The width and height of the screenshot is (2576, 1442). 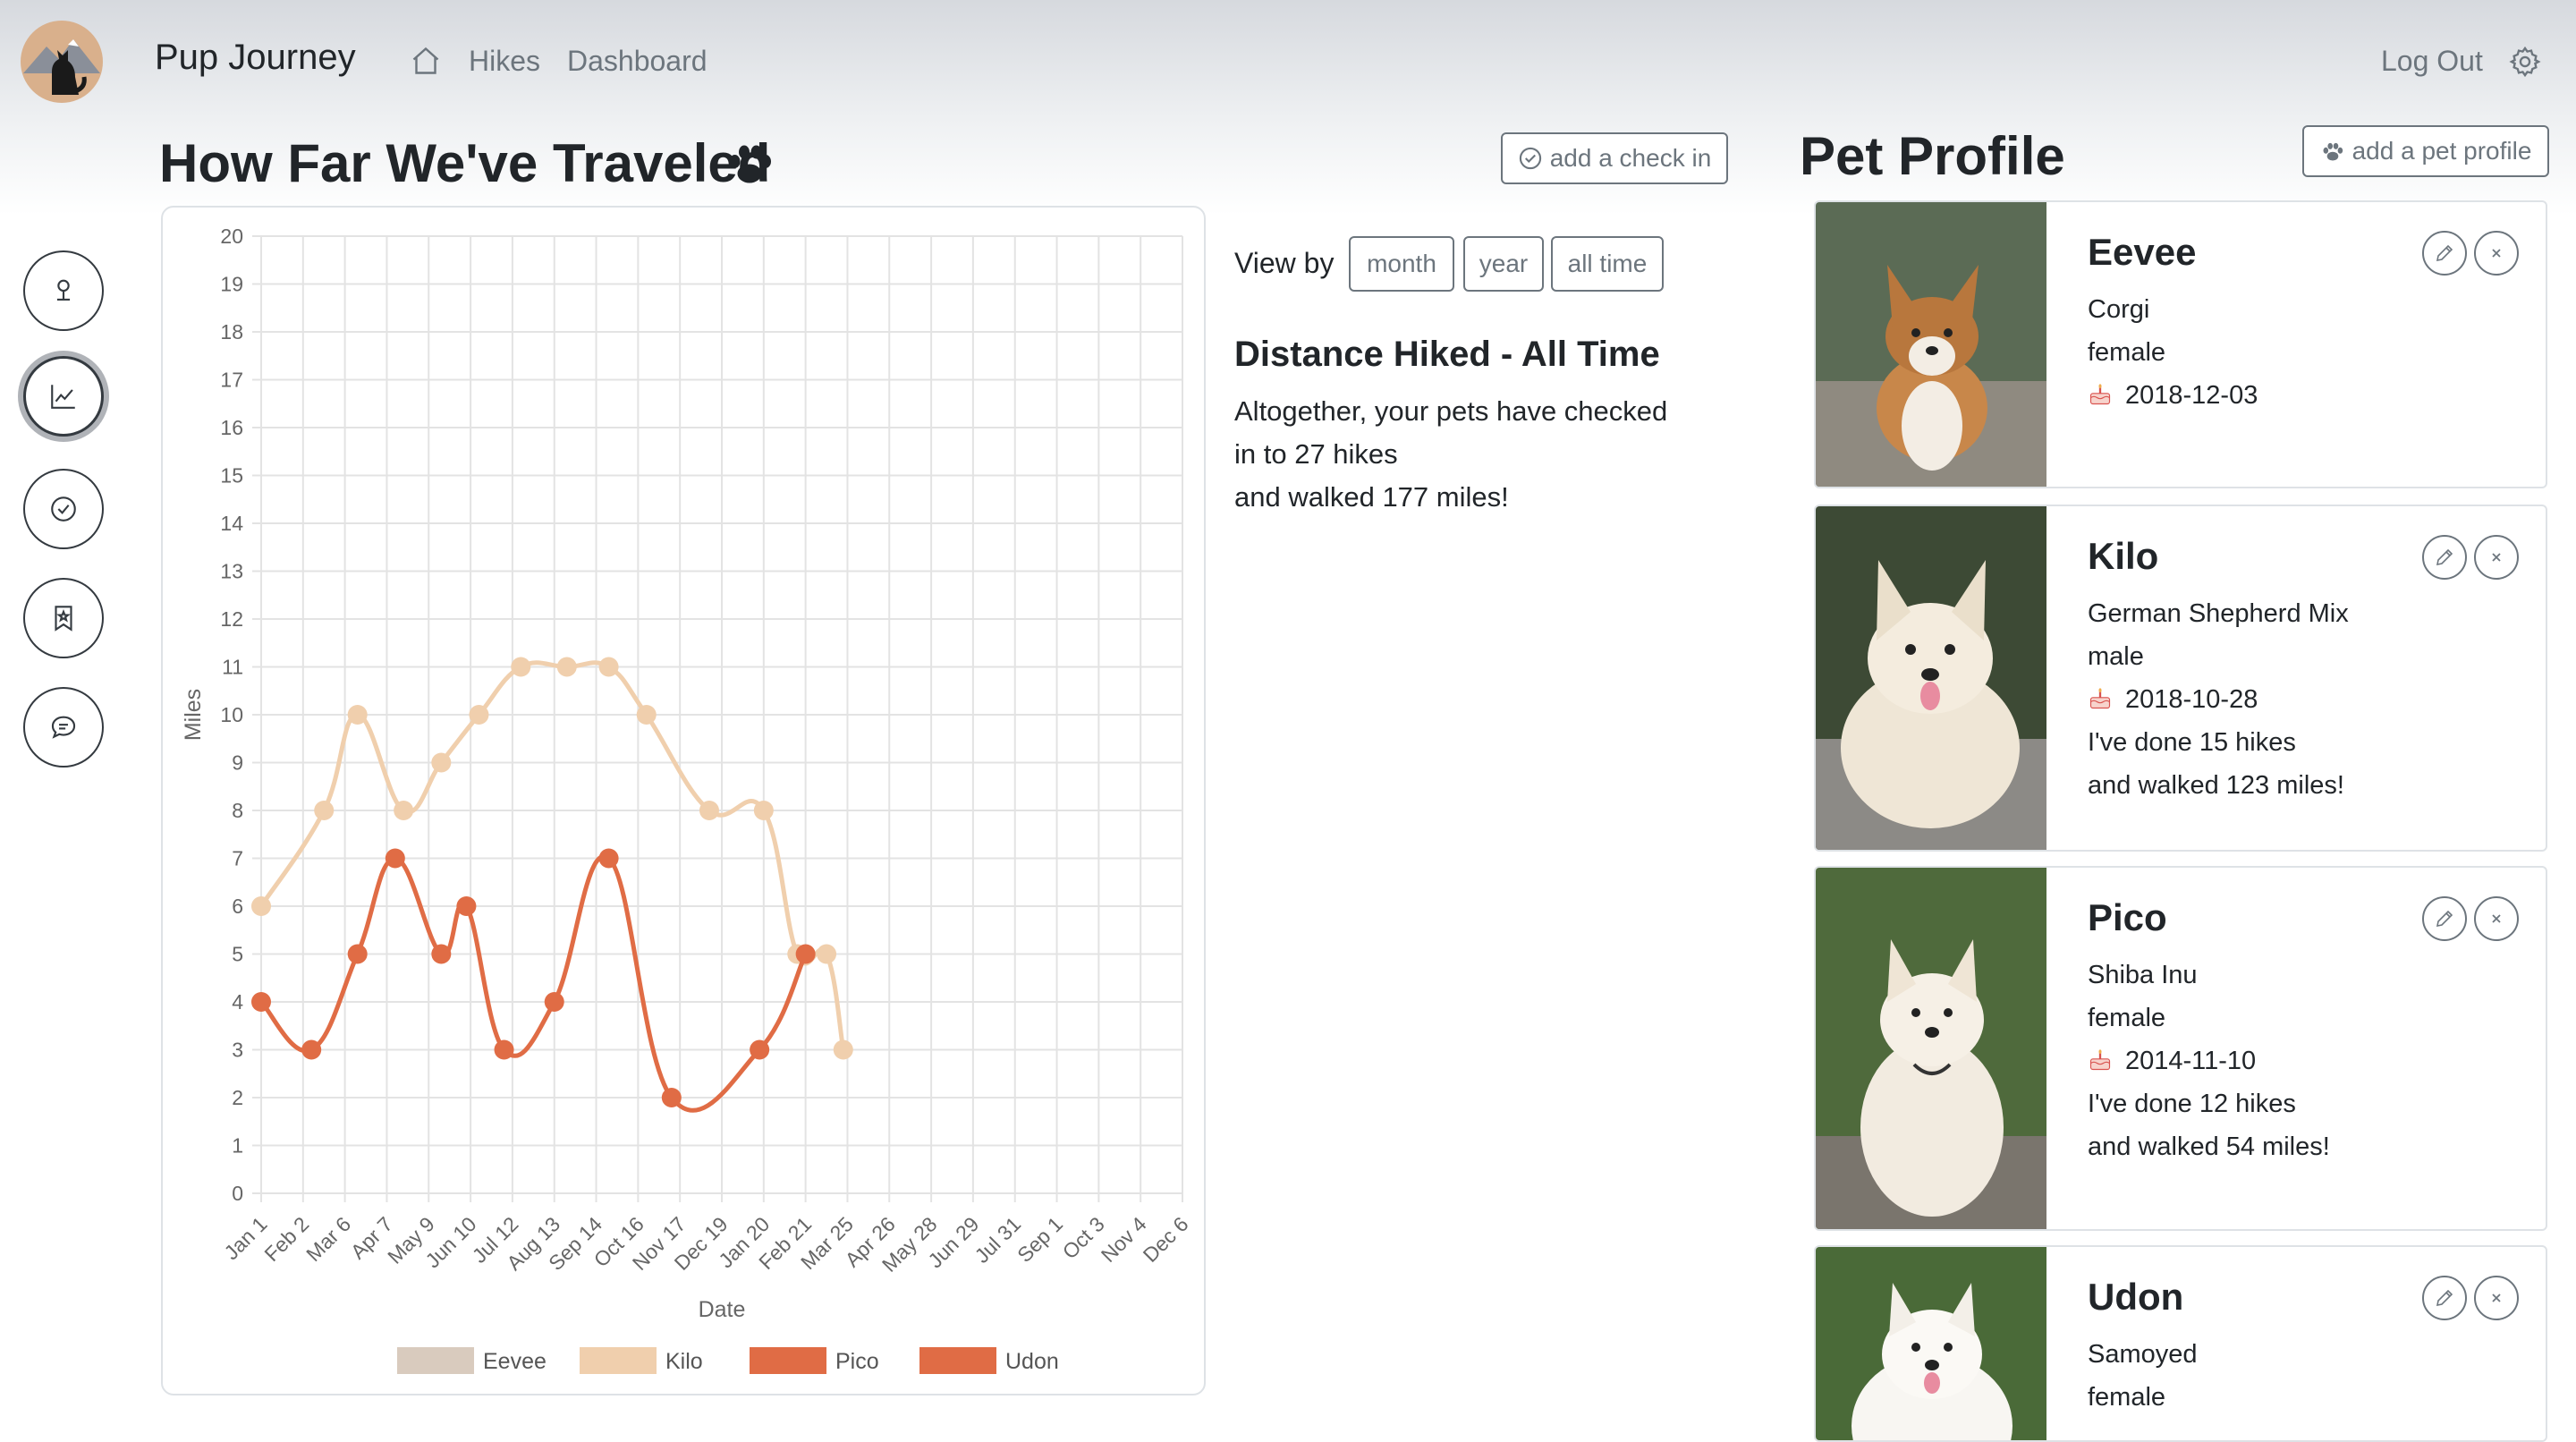 What do you see at coordinates (231, 427) in the screenshot?
I see `y-tick-label: 16` at bounding box center [231, 427].